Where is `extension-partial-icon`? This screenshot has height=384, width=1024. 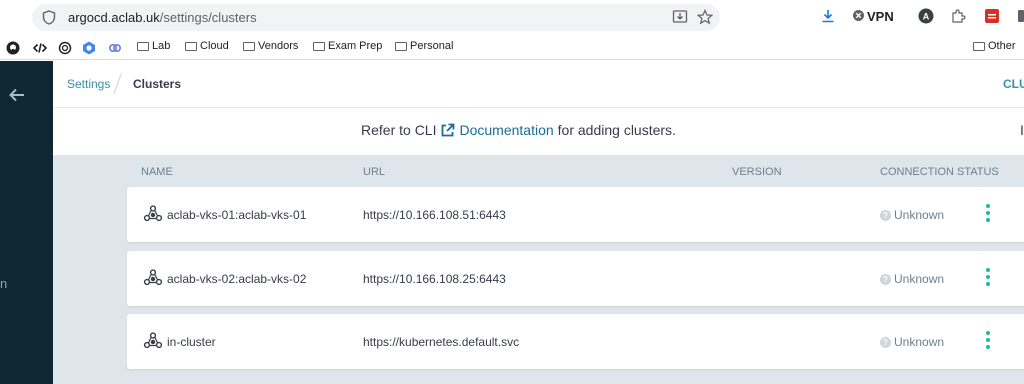
extension-partial-icon is located at coordinates (1020, 16).